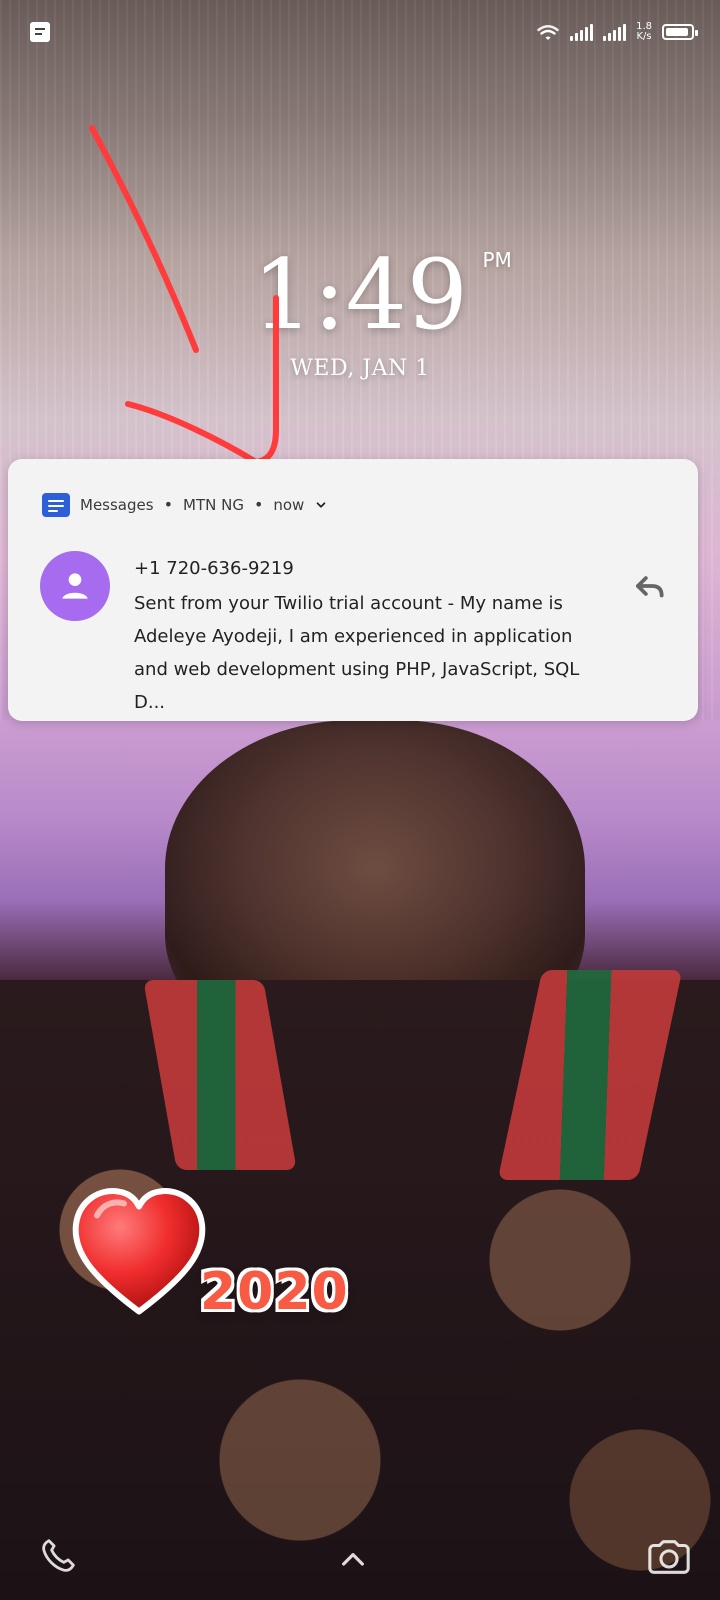 This screenshot has height=1600, width=720. I want to click on notification-header: Messages • MTN NG • now, so click(185, 505).